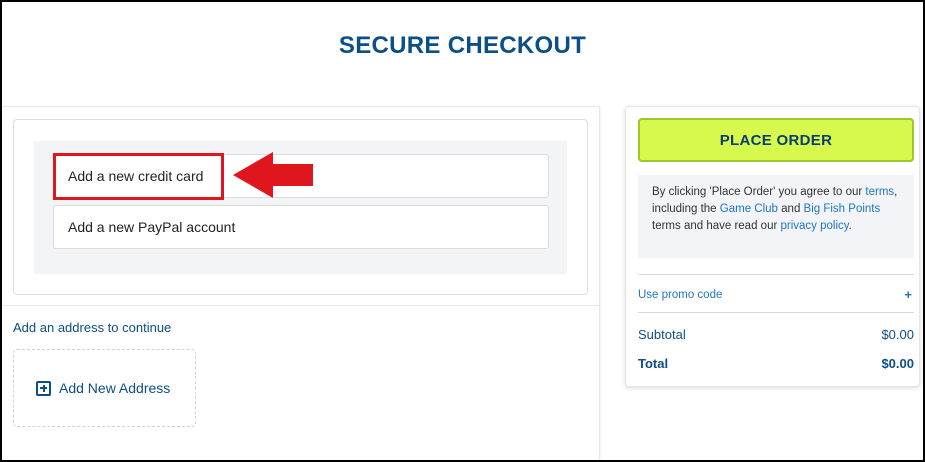  What do you see at coordinates (301, 227) in the screenshot?
I see `add-paypal-option: Add a new PayPal account` at bounding box center [301, 227].